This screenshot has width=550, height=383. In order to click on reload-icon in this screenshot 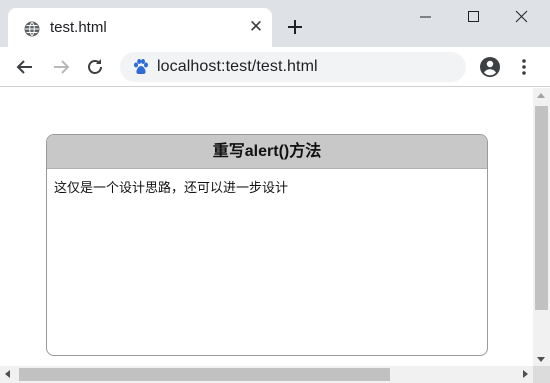, I will do `click(95, 67)`.